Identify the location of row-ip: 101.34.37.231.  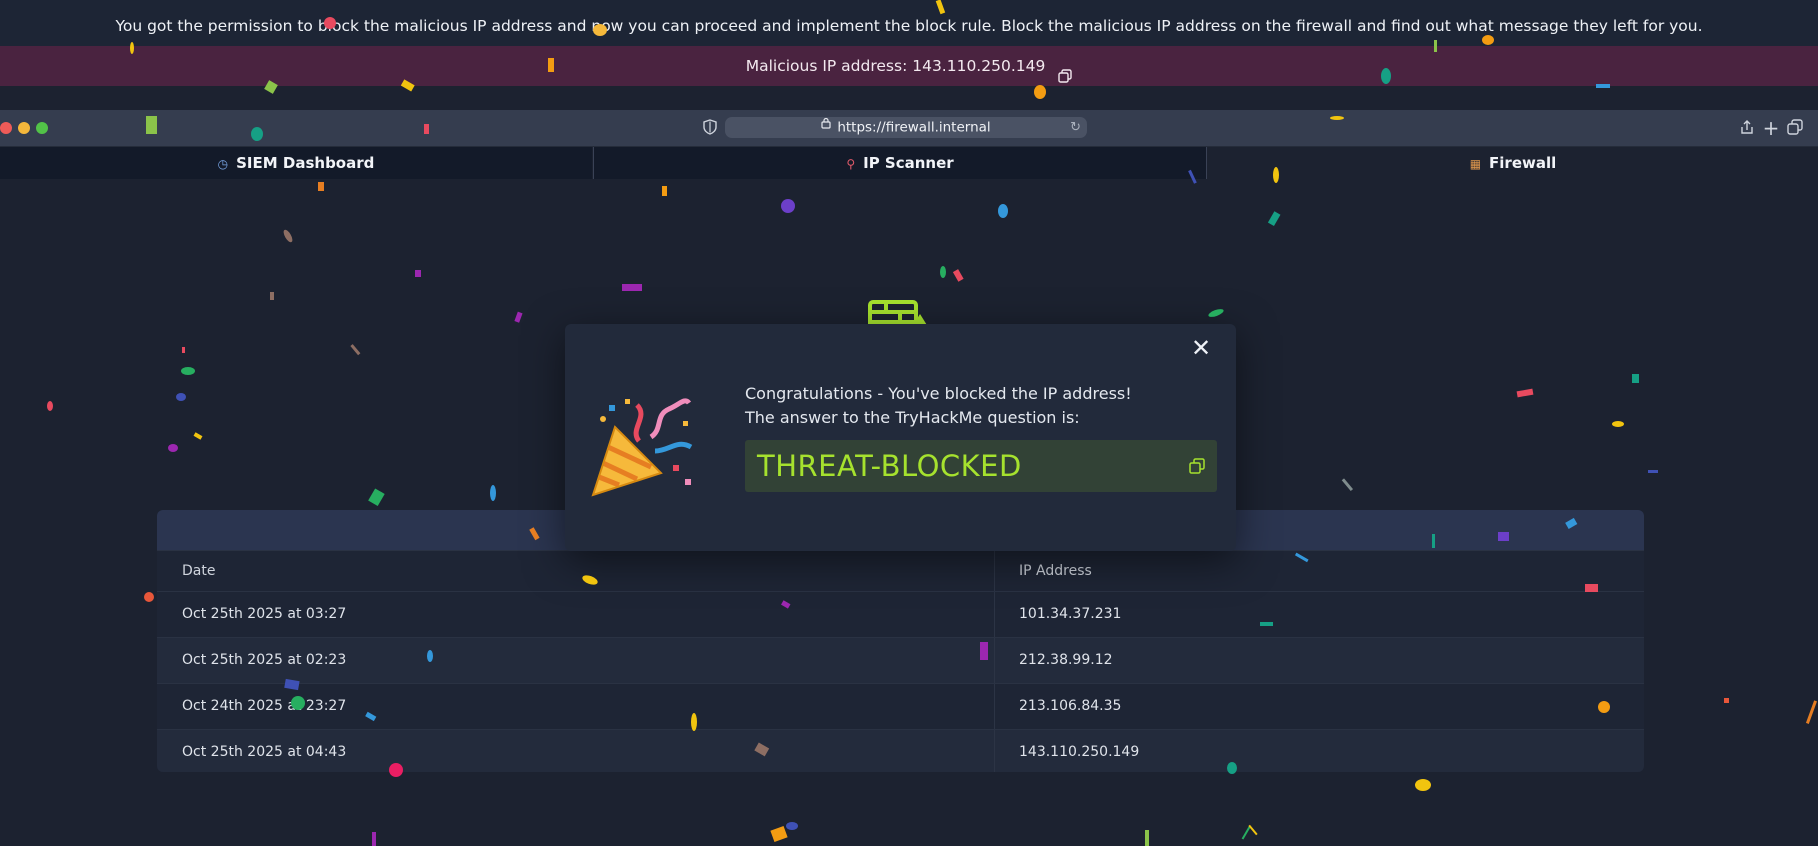
(1070, 614).